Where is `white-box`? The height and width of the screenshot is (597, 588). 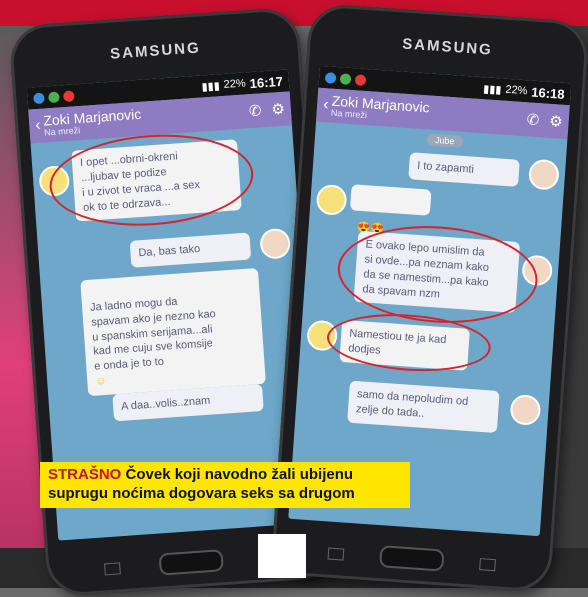 white-box is located at coordinates (282, 556).